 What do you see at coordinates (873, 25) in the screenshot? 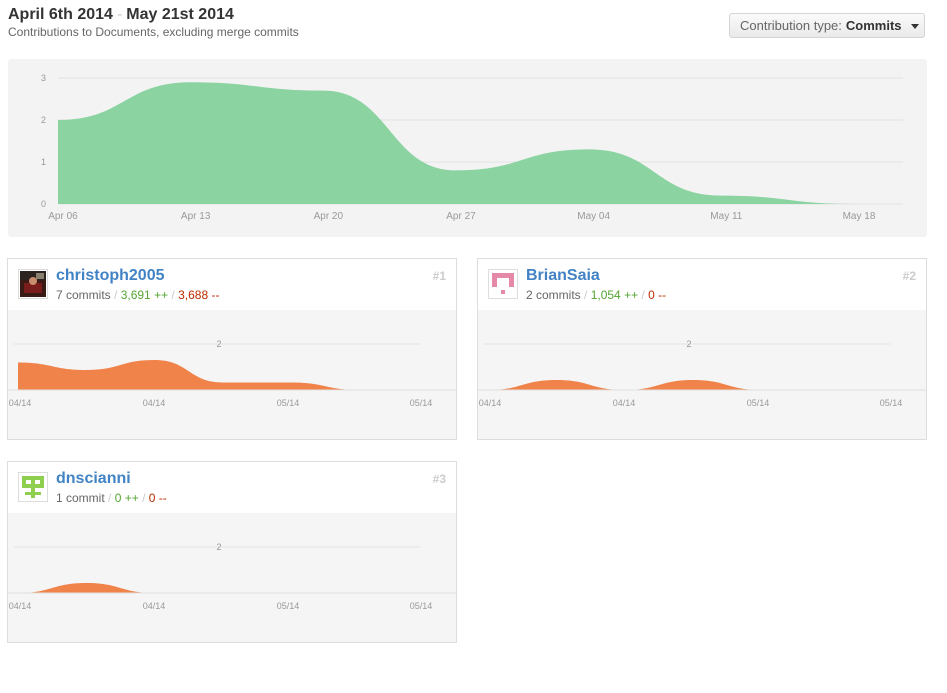
I see `contribution-type-value: Commits` at bounding box center [873, 25].